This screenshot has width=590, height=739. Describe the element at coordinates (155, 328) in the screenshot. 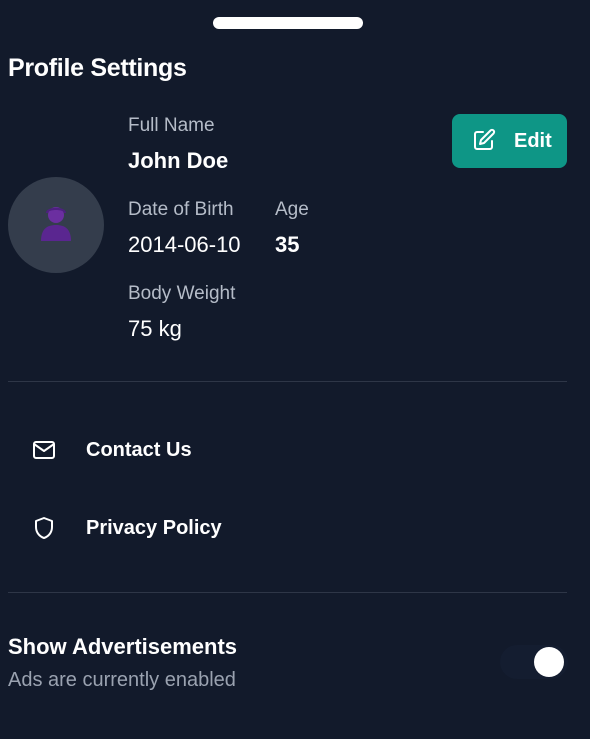

I see `body-weight-value: 75 kg` at that location.